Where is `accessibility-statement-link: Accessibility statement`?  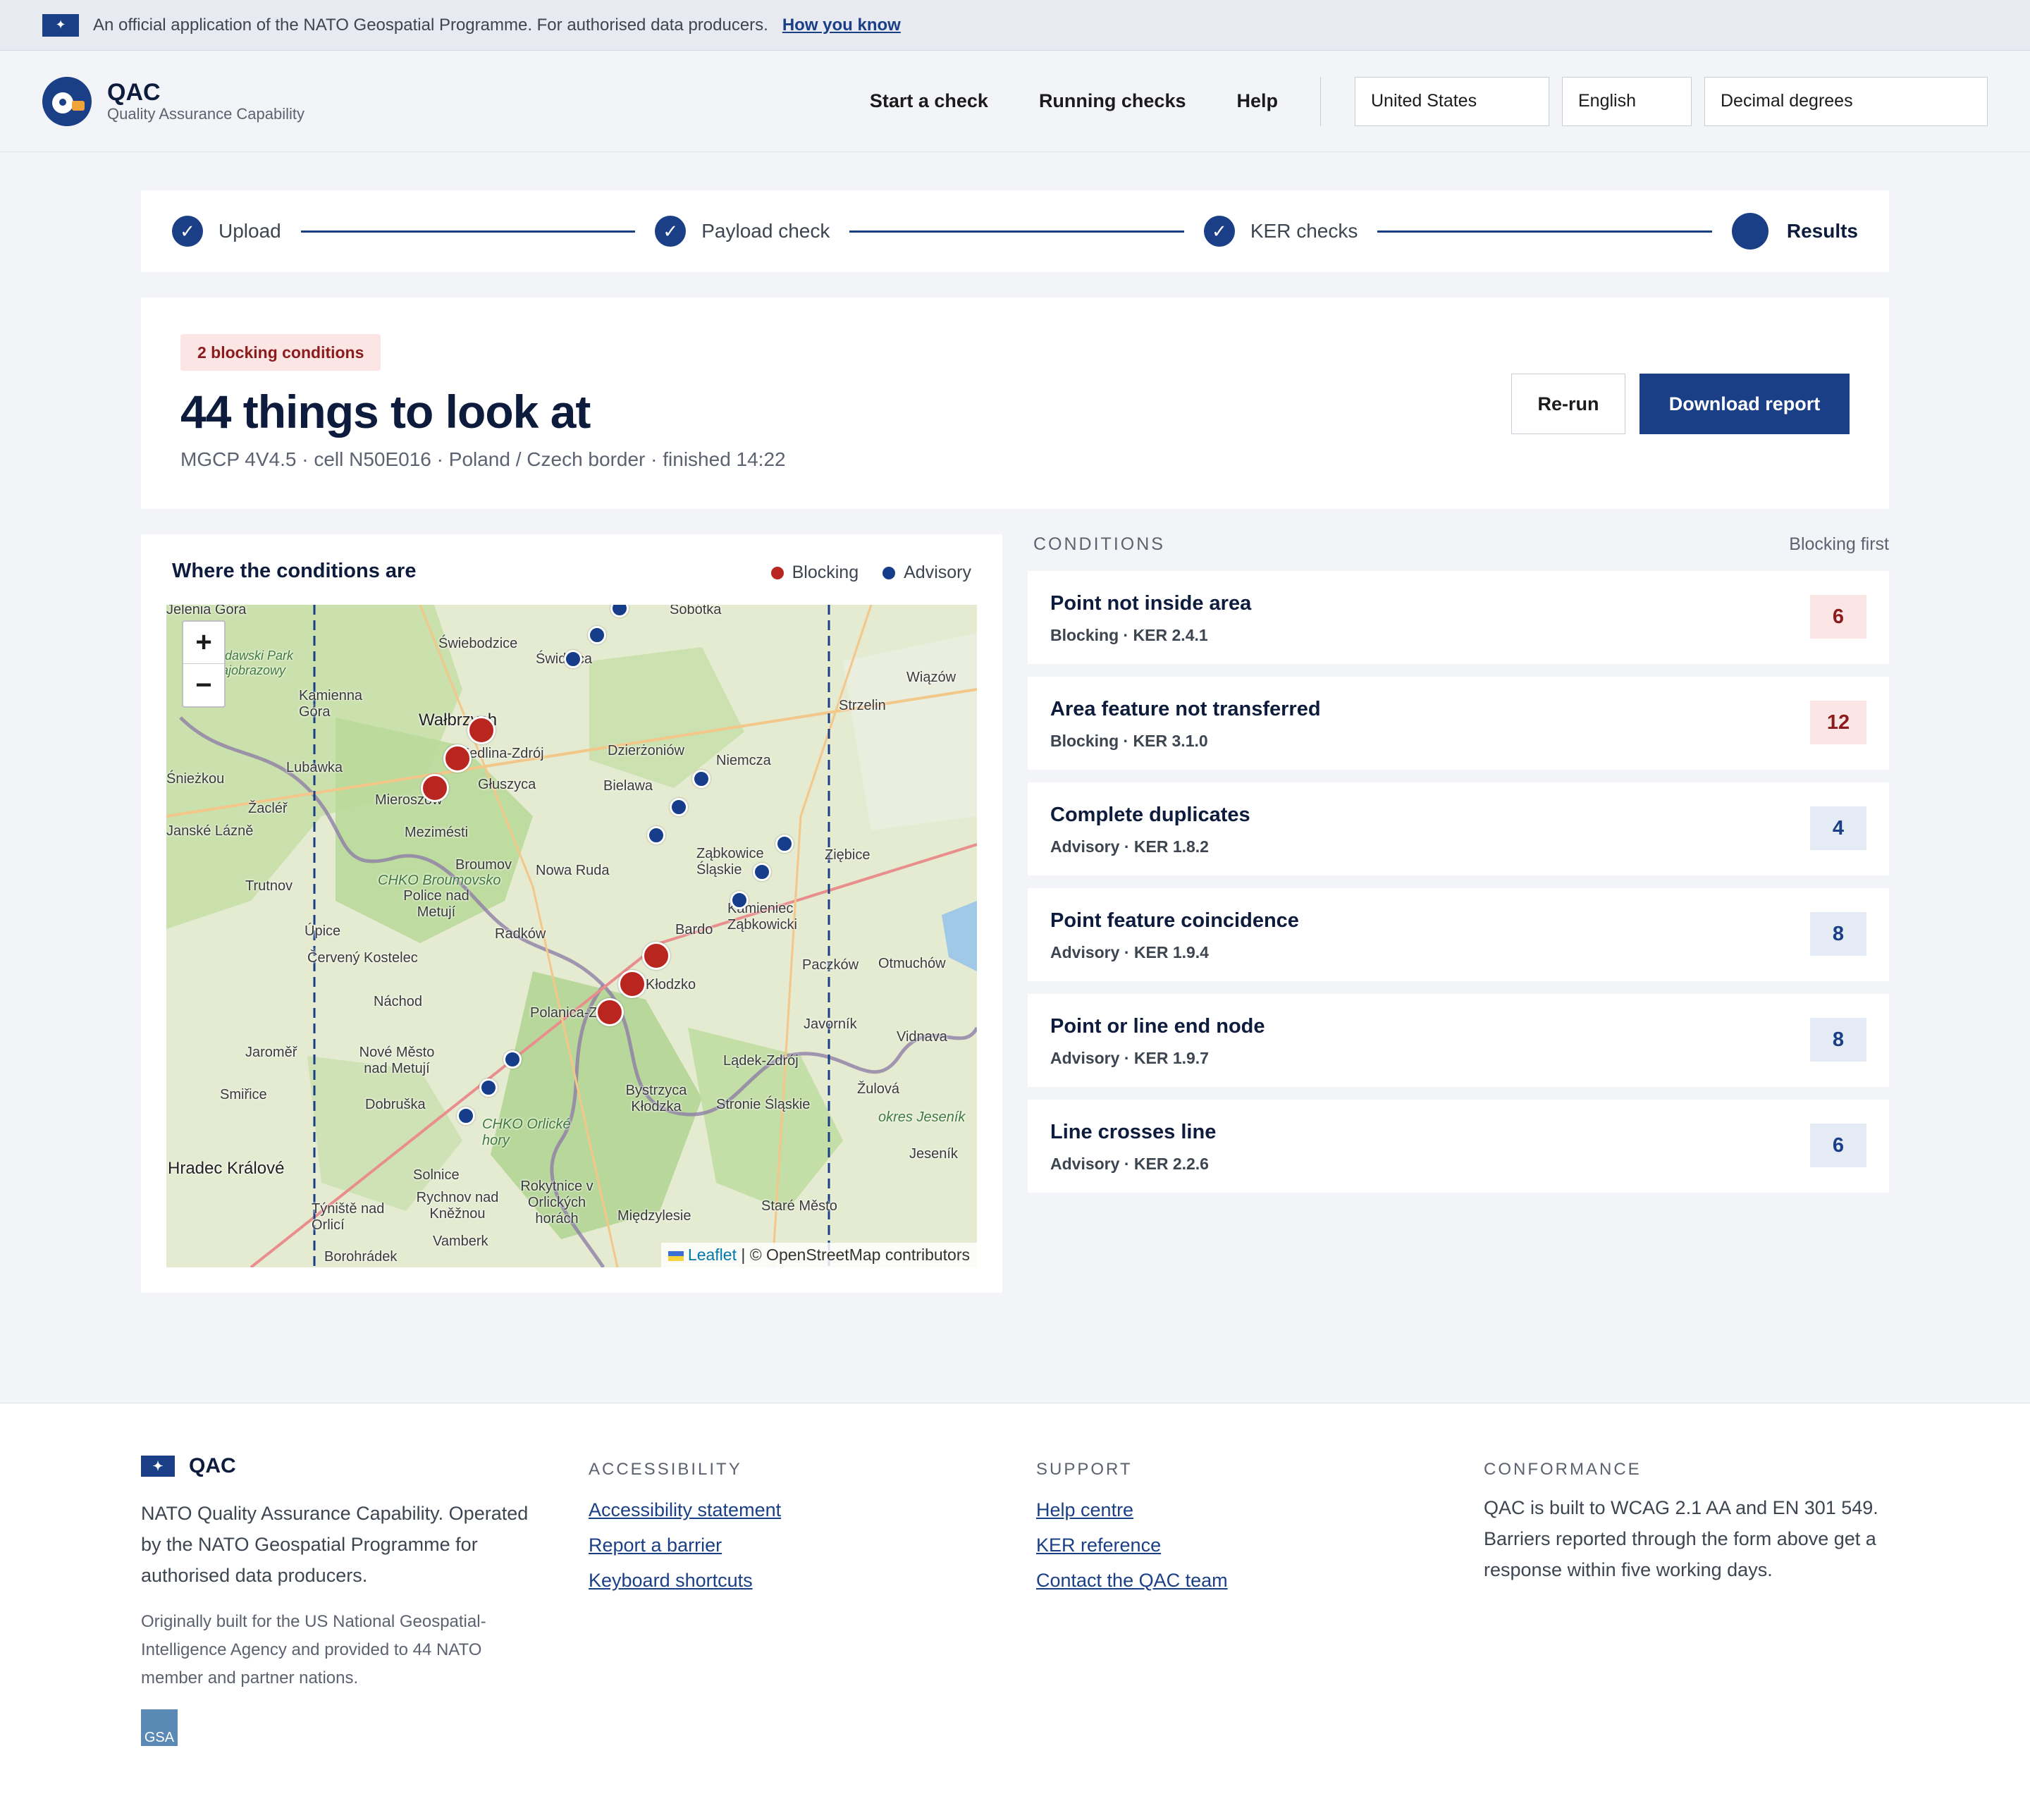 accessibility-statement-link: Accessibility statement is located at coordinates (786, 1509).